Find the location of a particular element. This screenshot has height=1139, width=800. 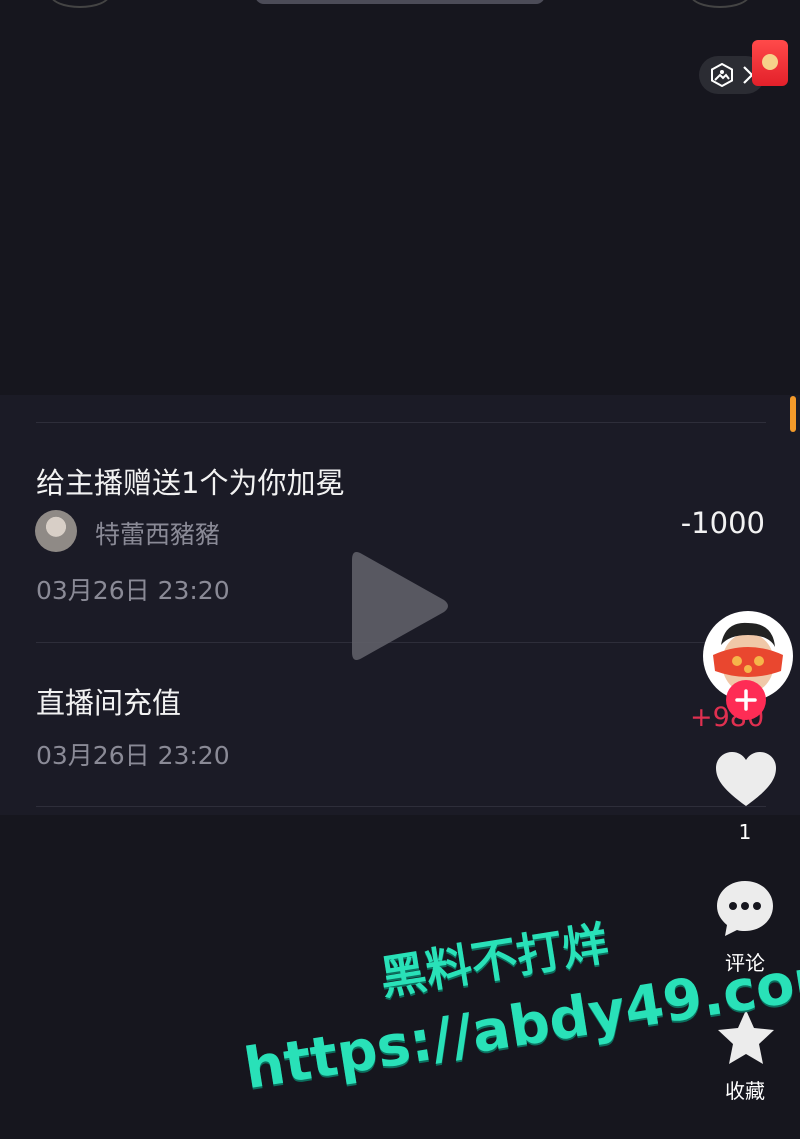

play-icon is located at coordinates (400, 606).